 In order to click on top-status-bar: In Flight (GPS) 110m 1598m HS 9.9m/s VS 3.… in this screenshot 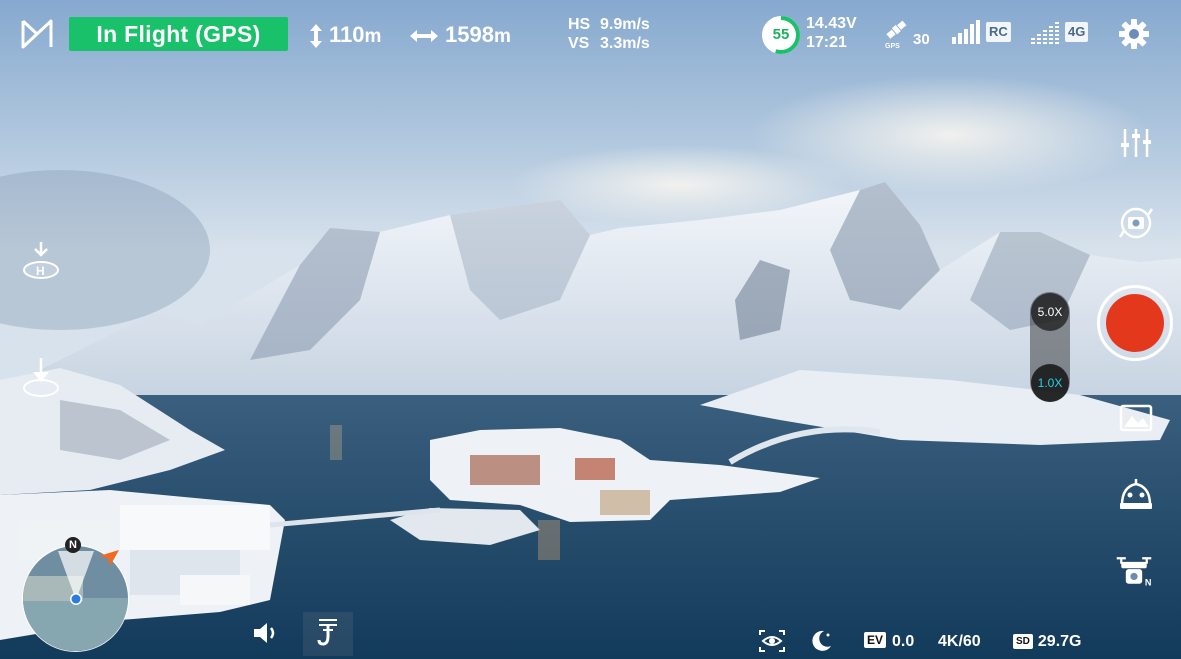, I will do `click(590, 35)`.